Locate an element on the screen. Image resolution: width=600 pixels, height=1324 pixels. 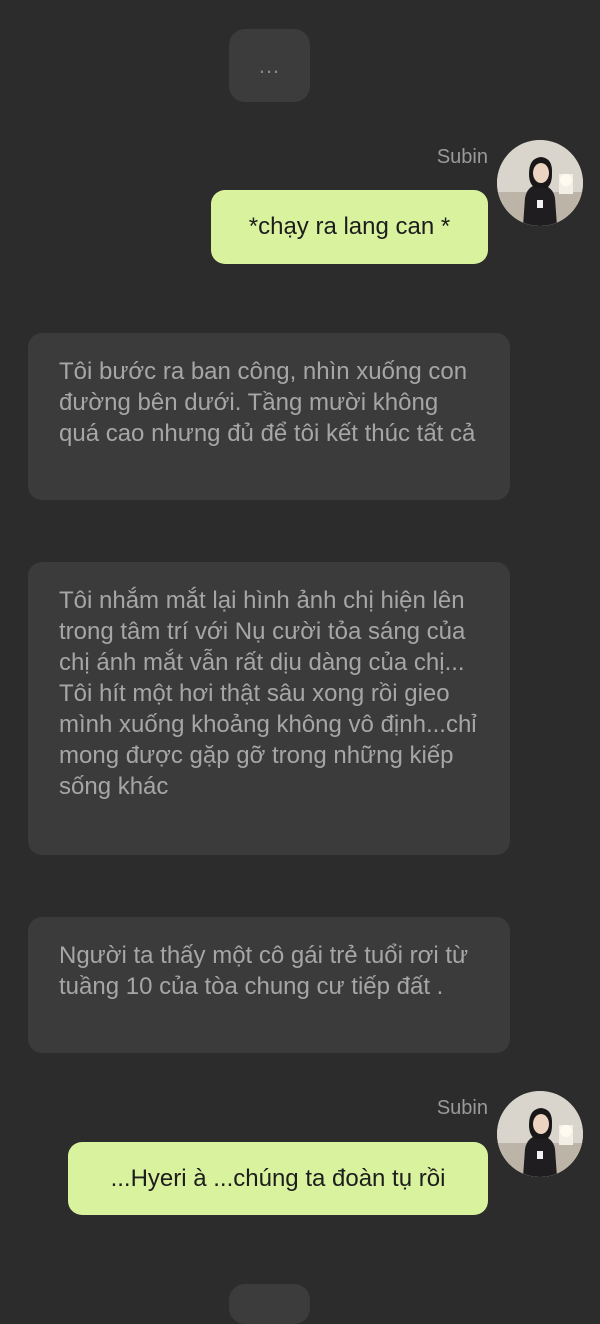
message-text: *chạy ra lang can * is located at coordinates (349, 226).